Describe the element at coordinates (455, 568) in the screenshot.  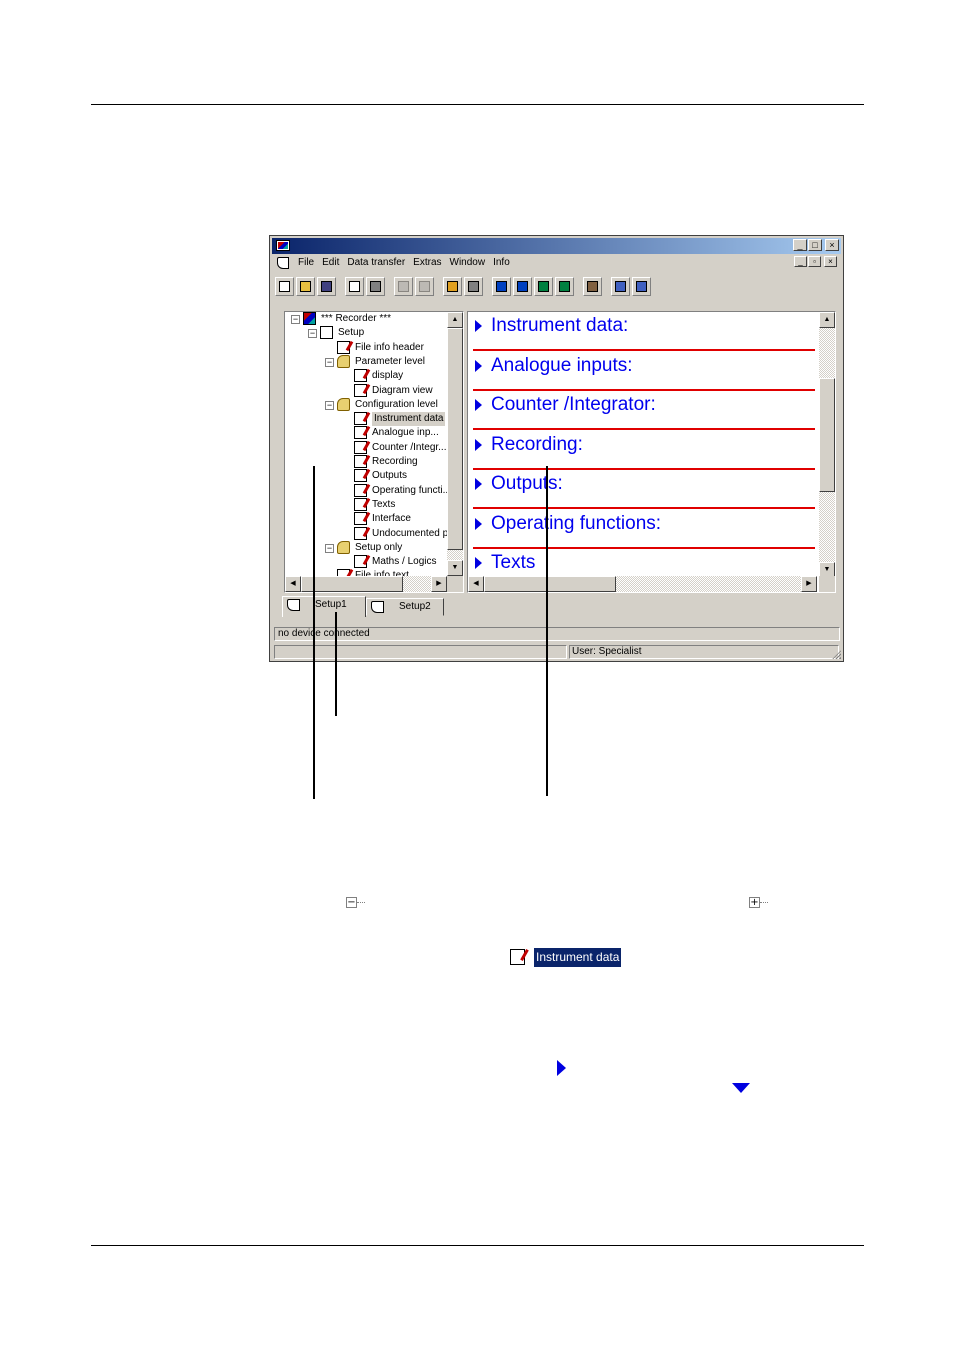
I see `scroll-down-icon: ▼` at that location.